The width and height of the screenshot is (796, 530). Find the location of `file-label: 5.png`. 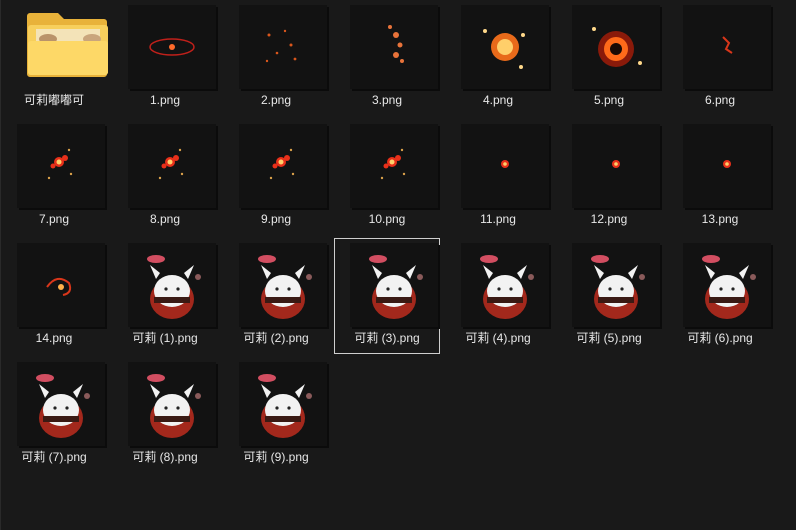

file-label: 5.png is located at coordinates (609, 100).